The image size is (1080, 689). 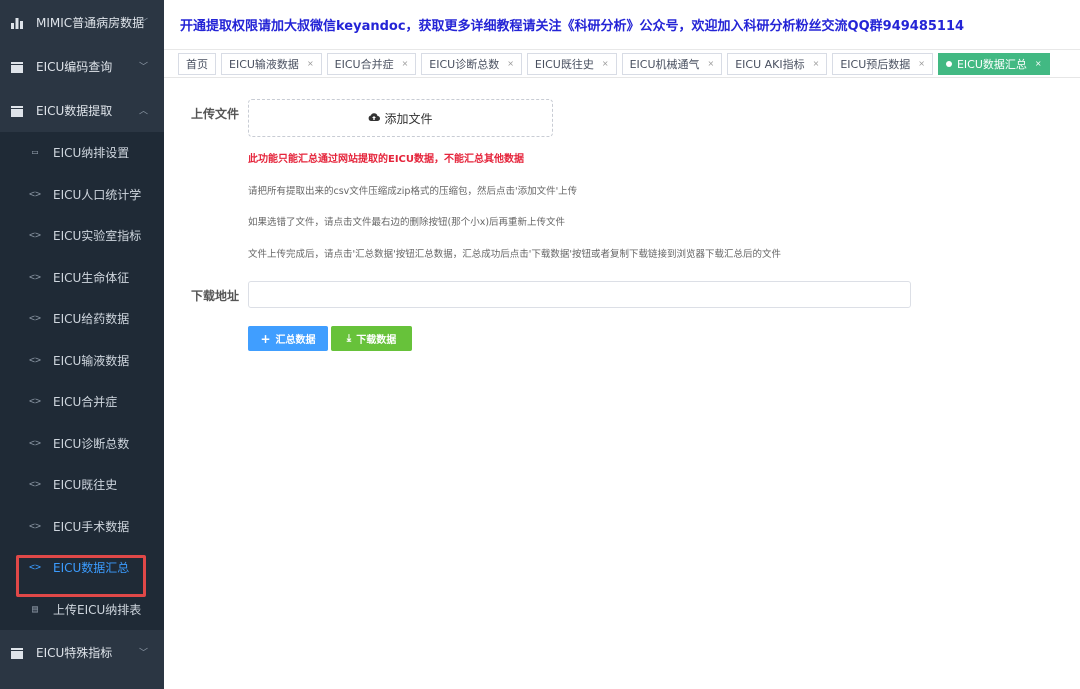 I want to click on tab-infusion: EICU输液数据 ×, so click(x=271, y=63).